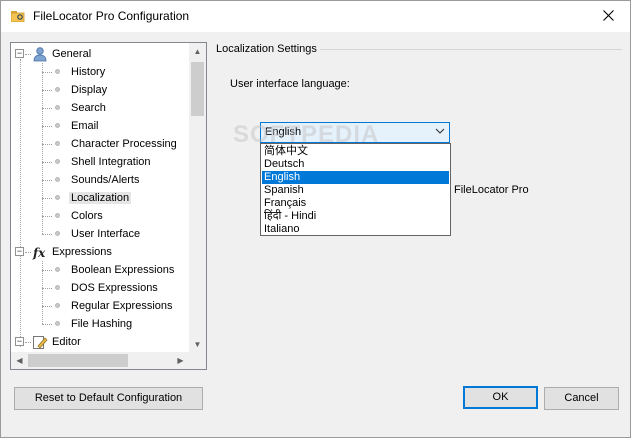 The height and width of the screenshot is (438, 631). What do you see at coordinates (40, 55) in the screenshot?
I see `user-icon` at bounding box center [40, 55].